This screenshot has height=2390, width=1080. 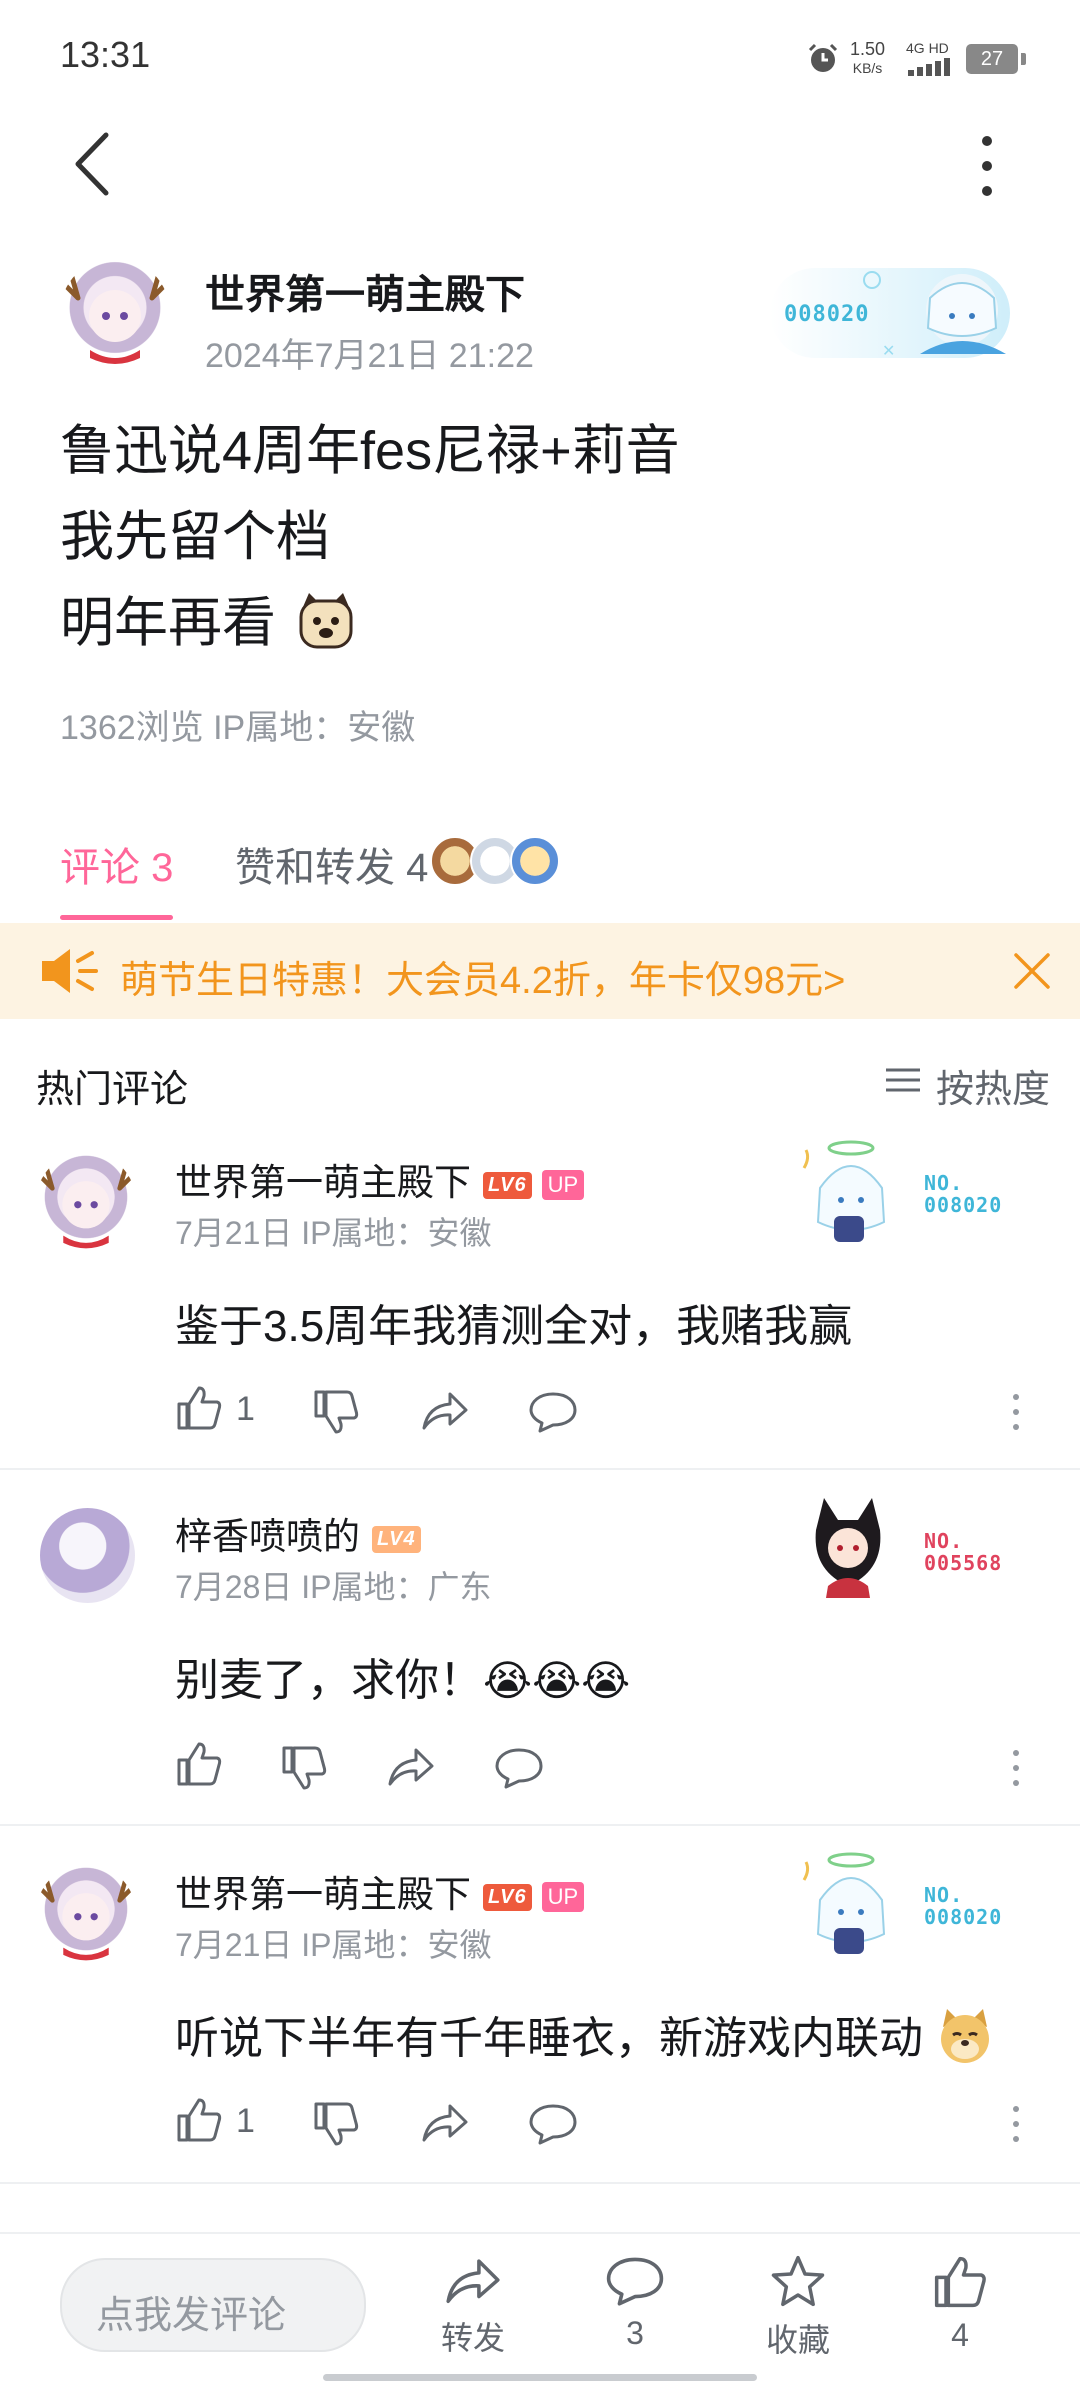 I want to click on comment-input: 点我发评论, so click(x=213, y=2305).